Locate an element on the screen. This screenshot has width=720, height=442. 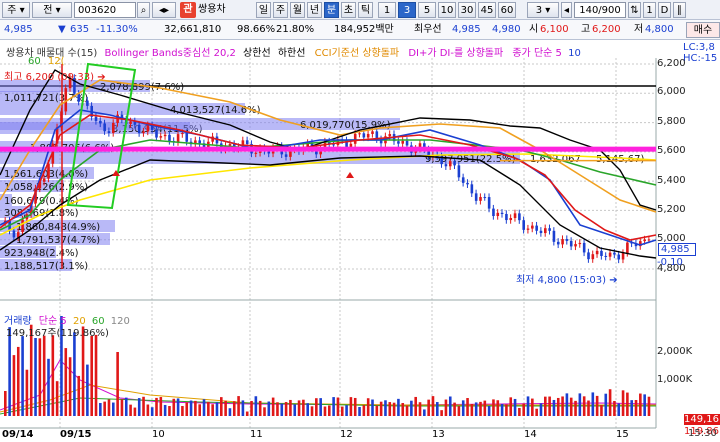
price-axis-label: 4,800 is located at coordinates (671, 268).